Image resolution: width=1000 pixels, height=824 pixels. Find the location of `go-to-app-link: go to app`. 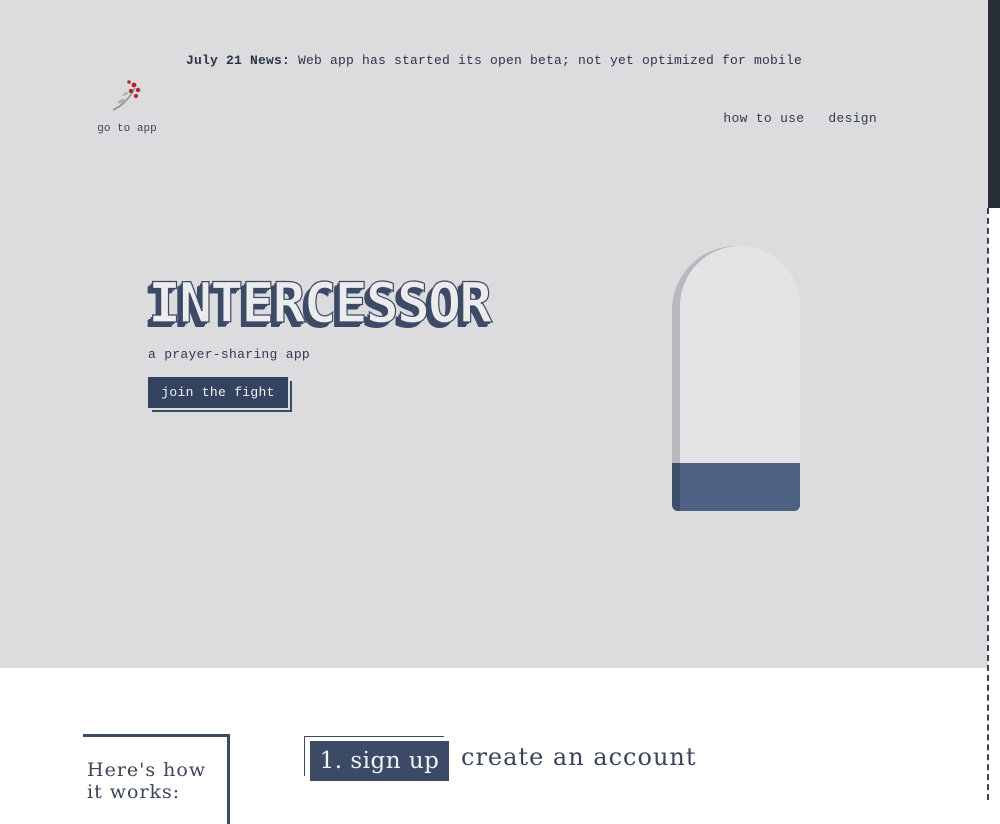

go-to-app-link: go to app is located at coordinates (127, 107).